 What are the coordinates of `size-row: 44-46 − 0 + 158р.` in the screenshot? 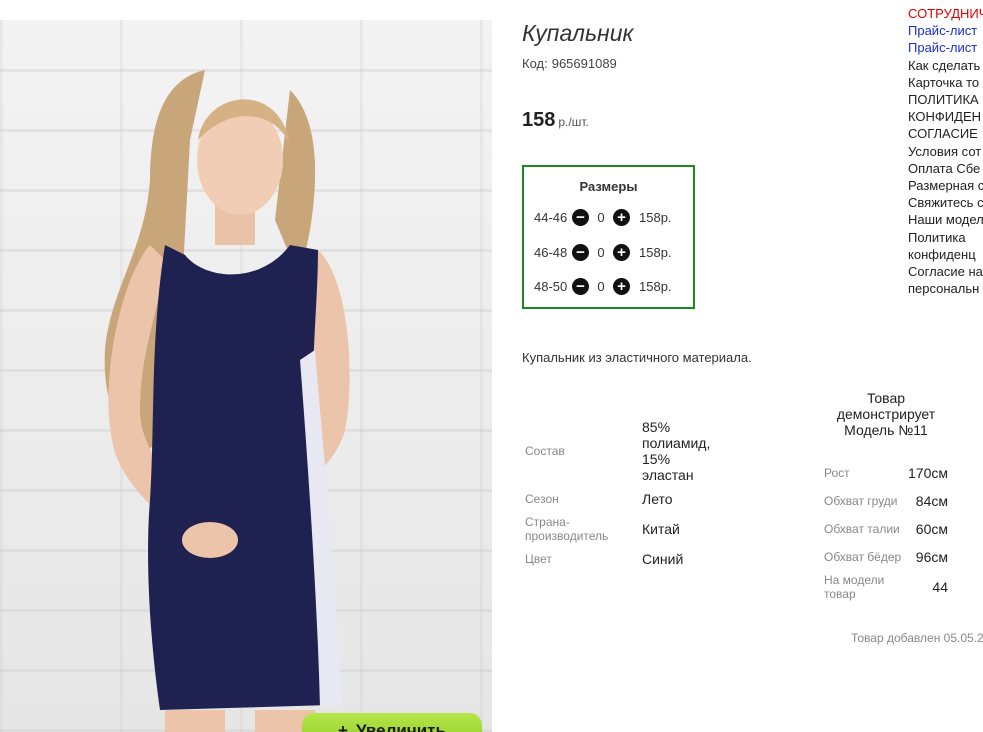 It's located at (603, 217).